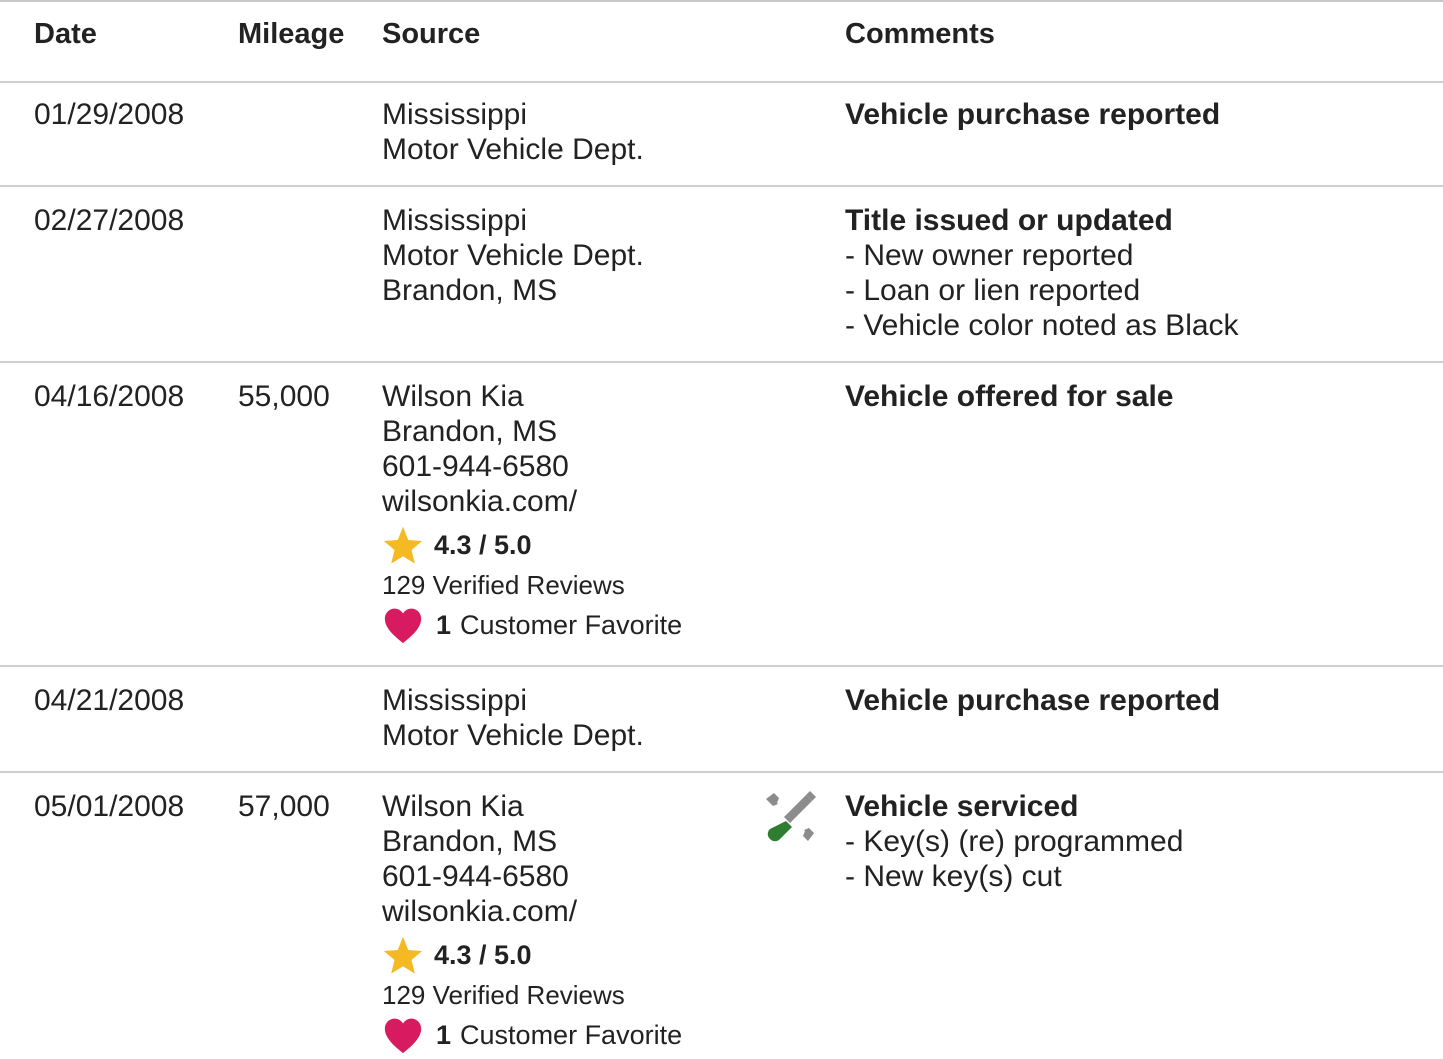  I want to click on comment-item: - Key(s) (re) programmed, so click(1014, 841).